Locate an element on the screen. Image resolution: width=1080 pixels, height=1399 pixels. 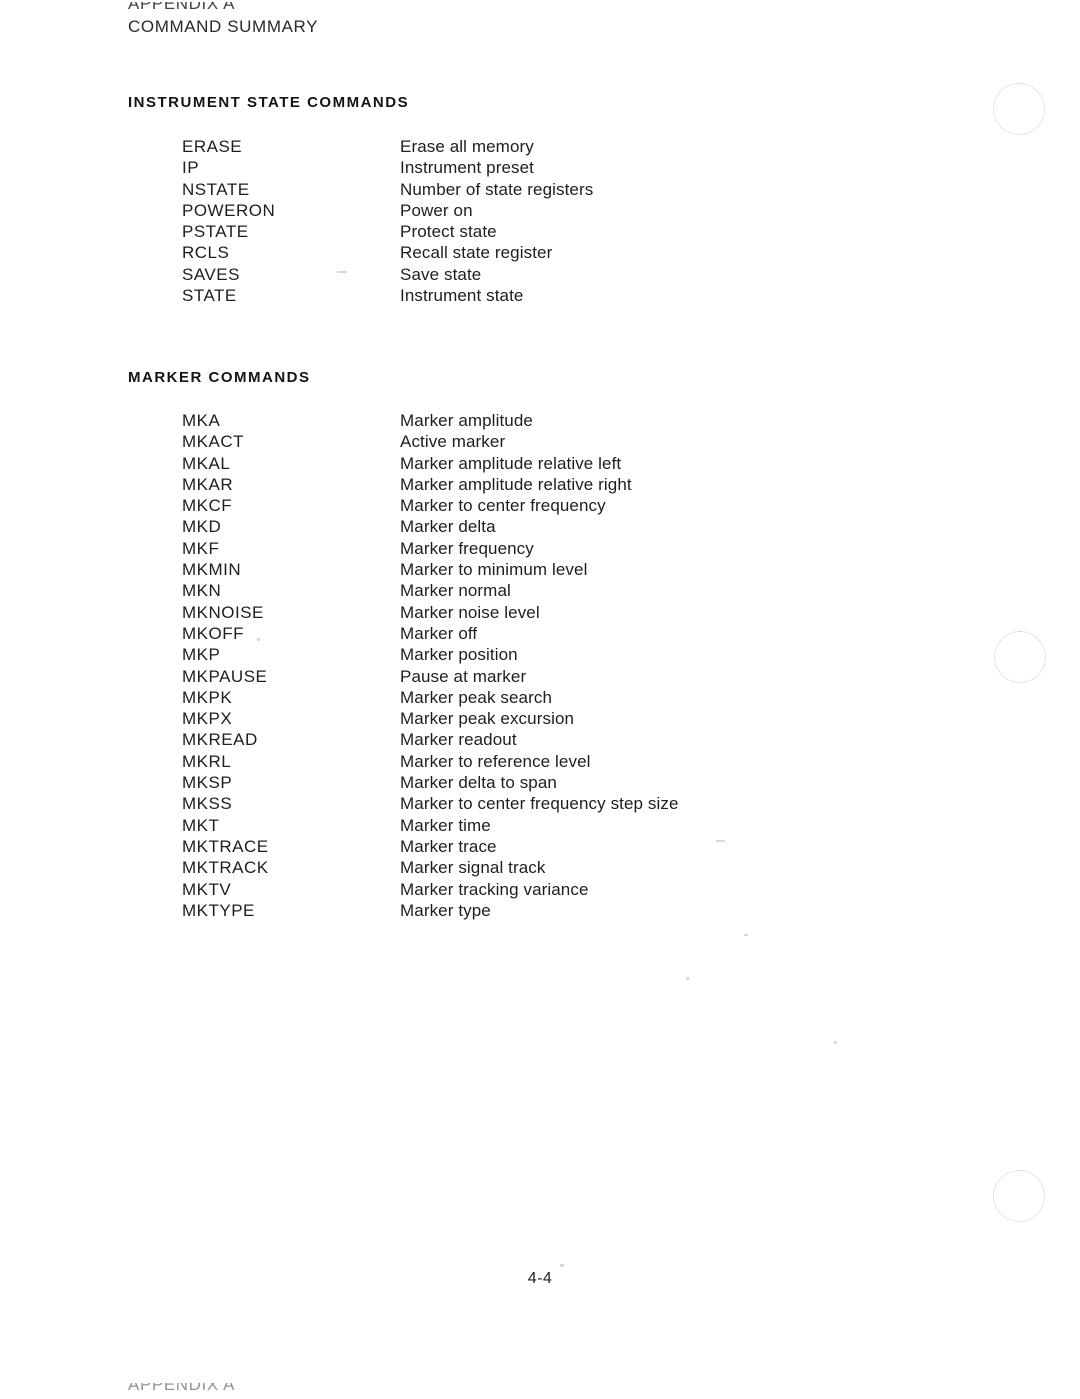
command-description: Pause at marker is located at coordinates (463, 676).